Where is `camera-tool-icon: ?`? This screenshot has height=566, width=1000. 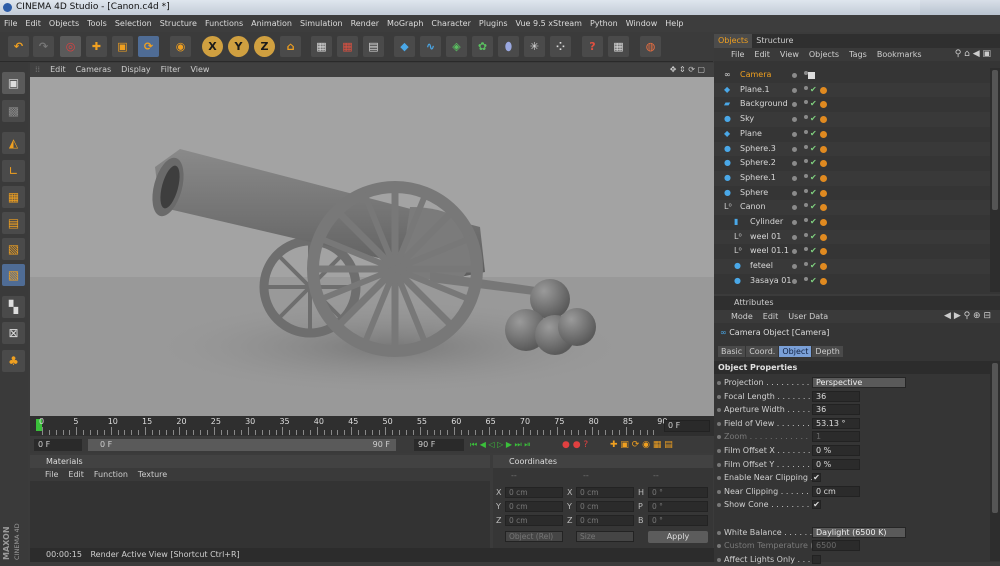
camera-tool-icon: ? is located at coordinates (592, 46).